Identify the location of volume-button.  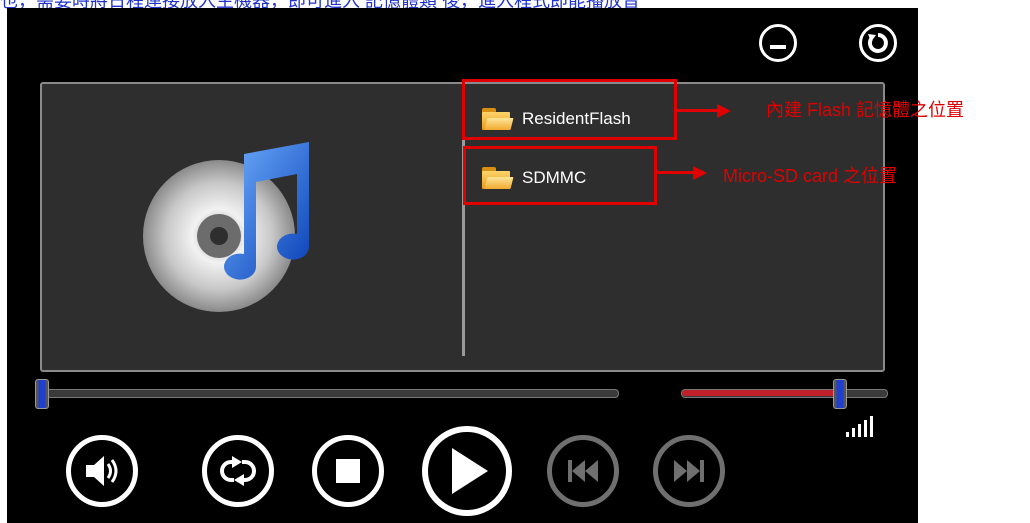
(102, 471).